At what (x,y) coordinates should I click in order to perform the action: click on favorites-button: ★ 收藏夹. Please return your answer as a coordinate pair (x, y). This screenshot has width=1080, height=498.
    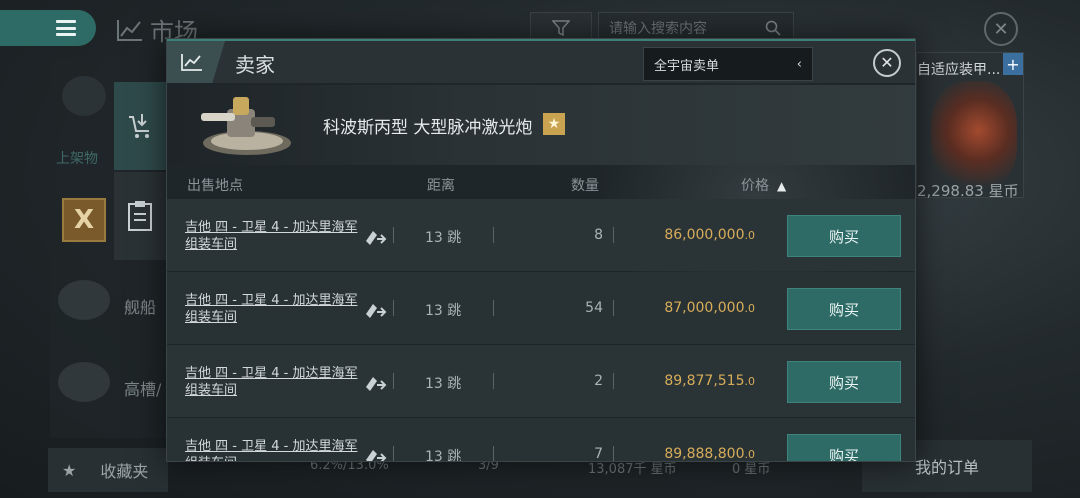
    Looking at the image, I should click on (108, 470).